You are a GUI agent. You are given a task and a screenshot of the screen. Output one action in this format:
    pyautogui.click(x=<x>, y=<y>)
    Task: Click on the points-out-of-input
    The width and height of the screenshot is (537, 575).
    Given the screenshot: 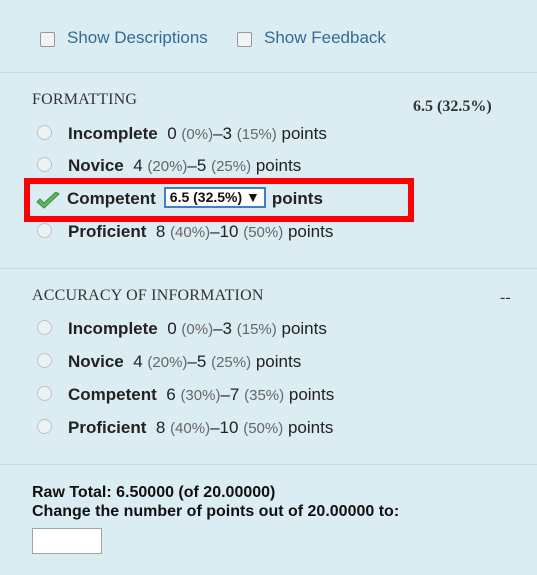 What is the action you would take?
    pyautogui.click(x=67, y=541)
    